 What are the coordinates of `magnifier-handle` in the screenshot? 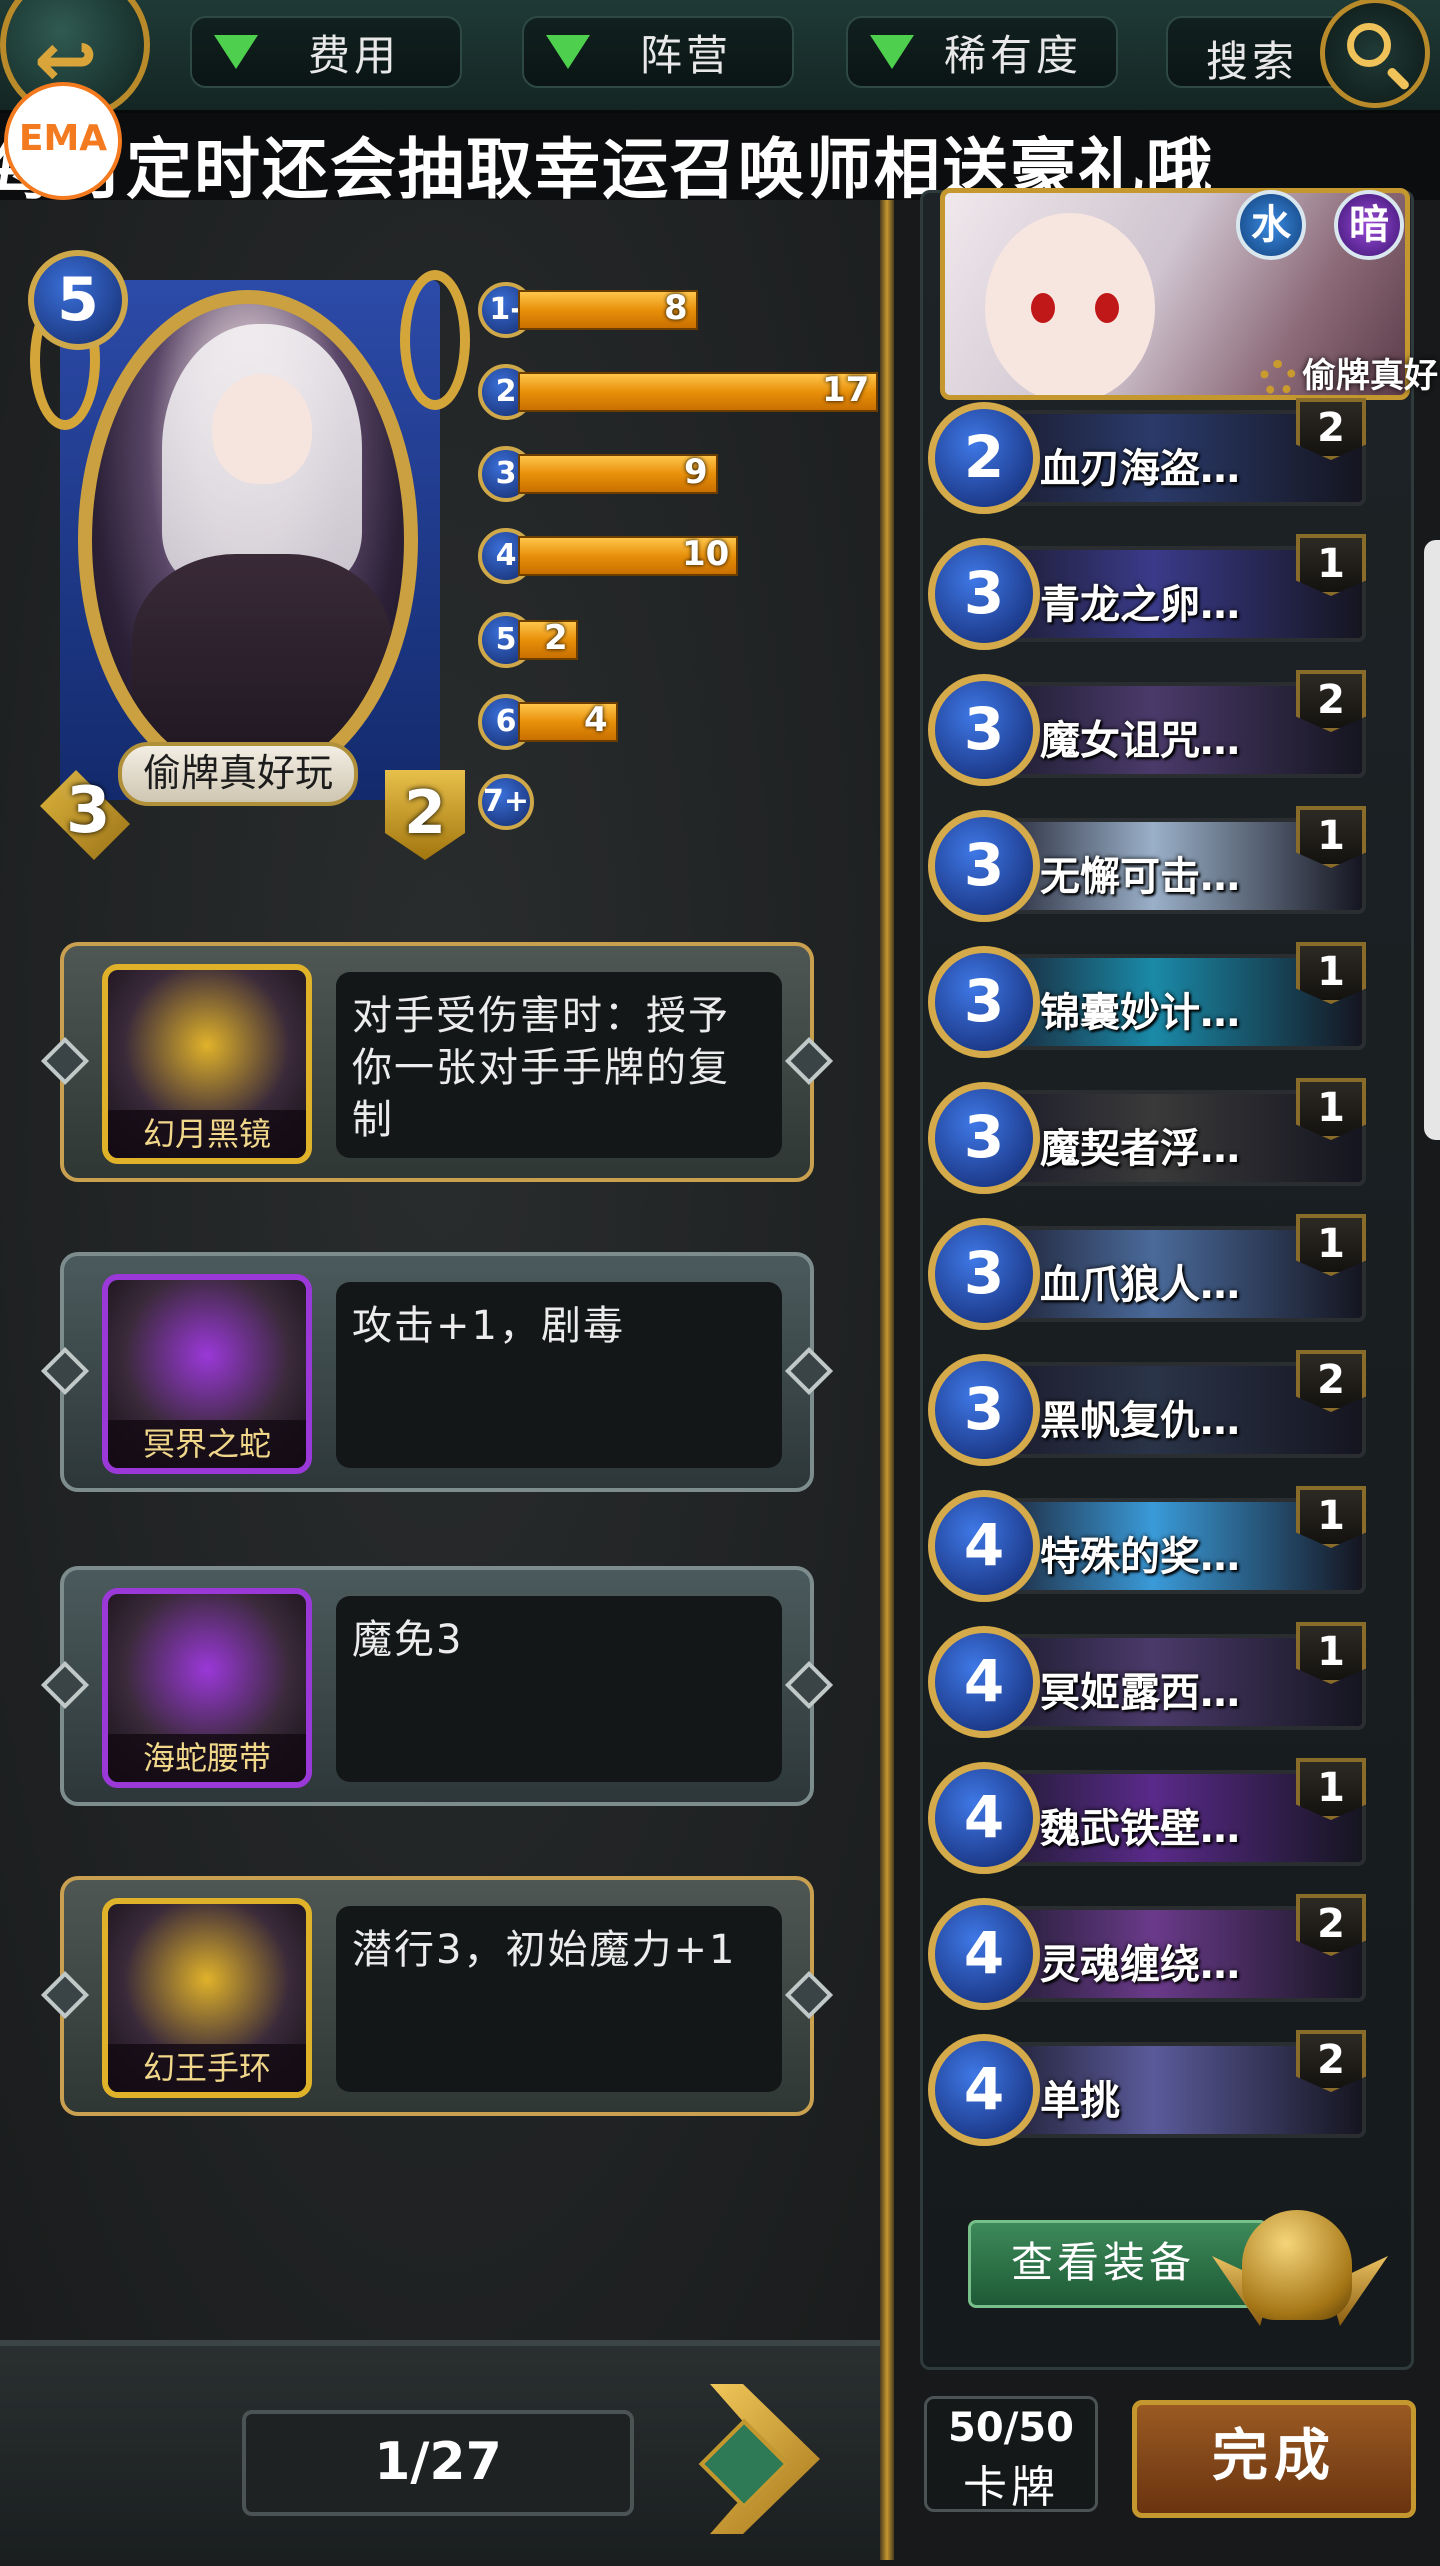 It's located at (1398, 79).